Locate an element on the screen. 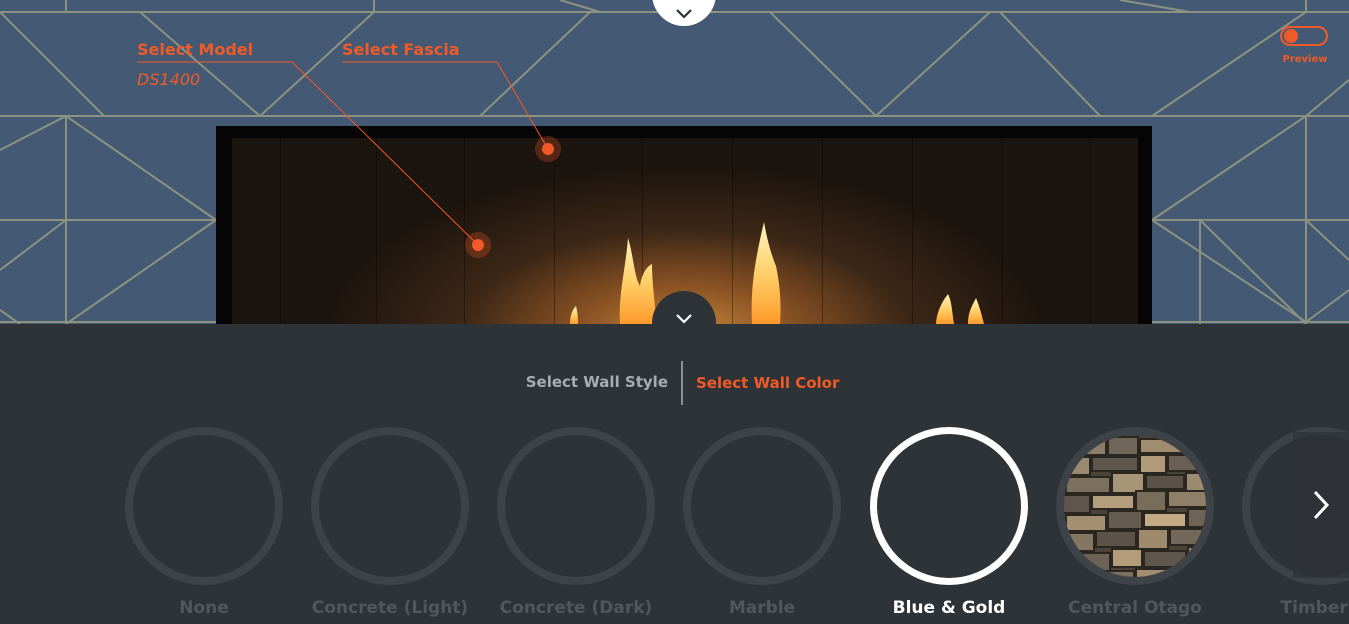  swatch-label: Timber ( is located at coordinates (1314, 608).